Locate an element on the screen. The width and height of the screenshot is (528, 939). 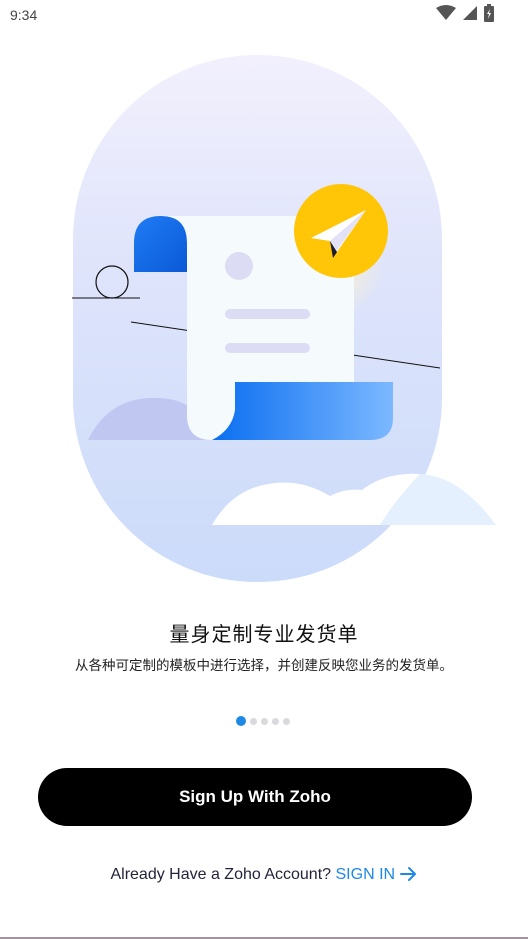
page-indicator is located at coordinates (263, 721).